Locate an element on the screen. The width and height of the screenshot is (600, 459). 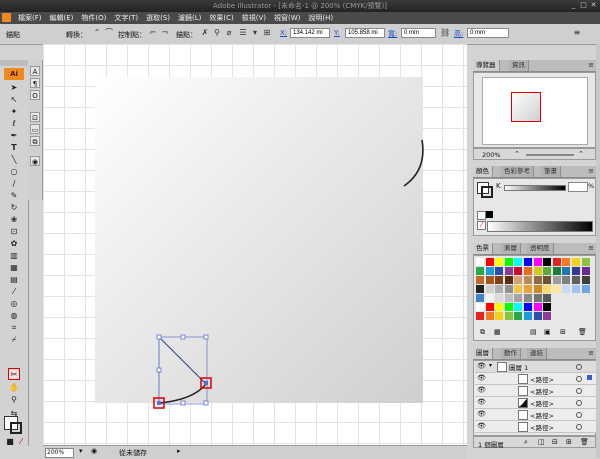
y-label: Y: is located at coordinates (337, 33).